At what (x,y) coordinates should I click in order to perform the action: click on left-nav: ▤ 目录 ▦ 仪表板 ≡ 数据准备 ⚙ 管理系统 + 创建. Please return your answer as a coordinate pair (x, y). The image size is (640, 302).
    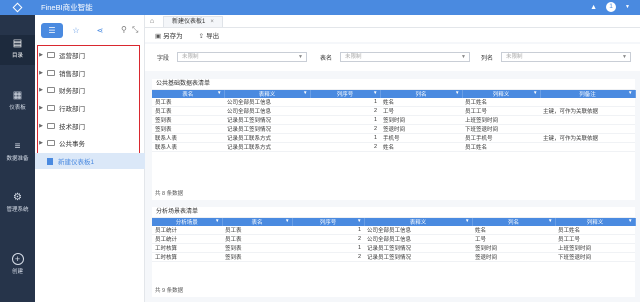
    Looking at the image, I should click on (17, 158).